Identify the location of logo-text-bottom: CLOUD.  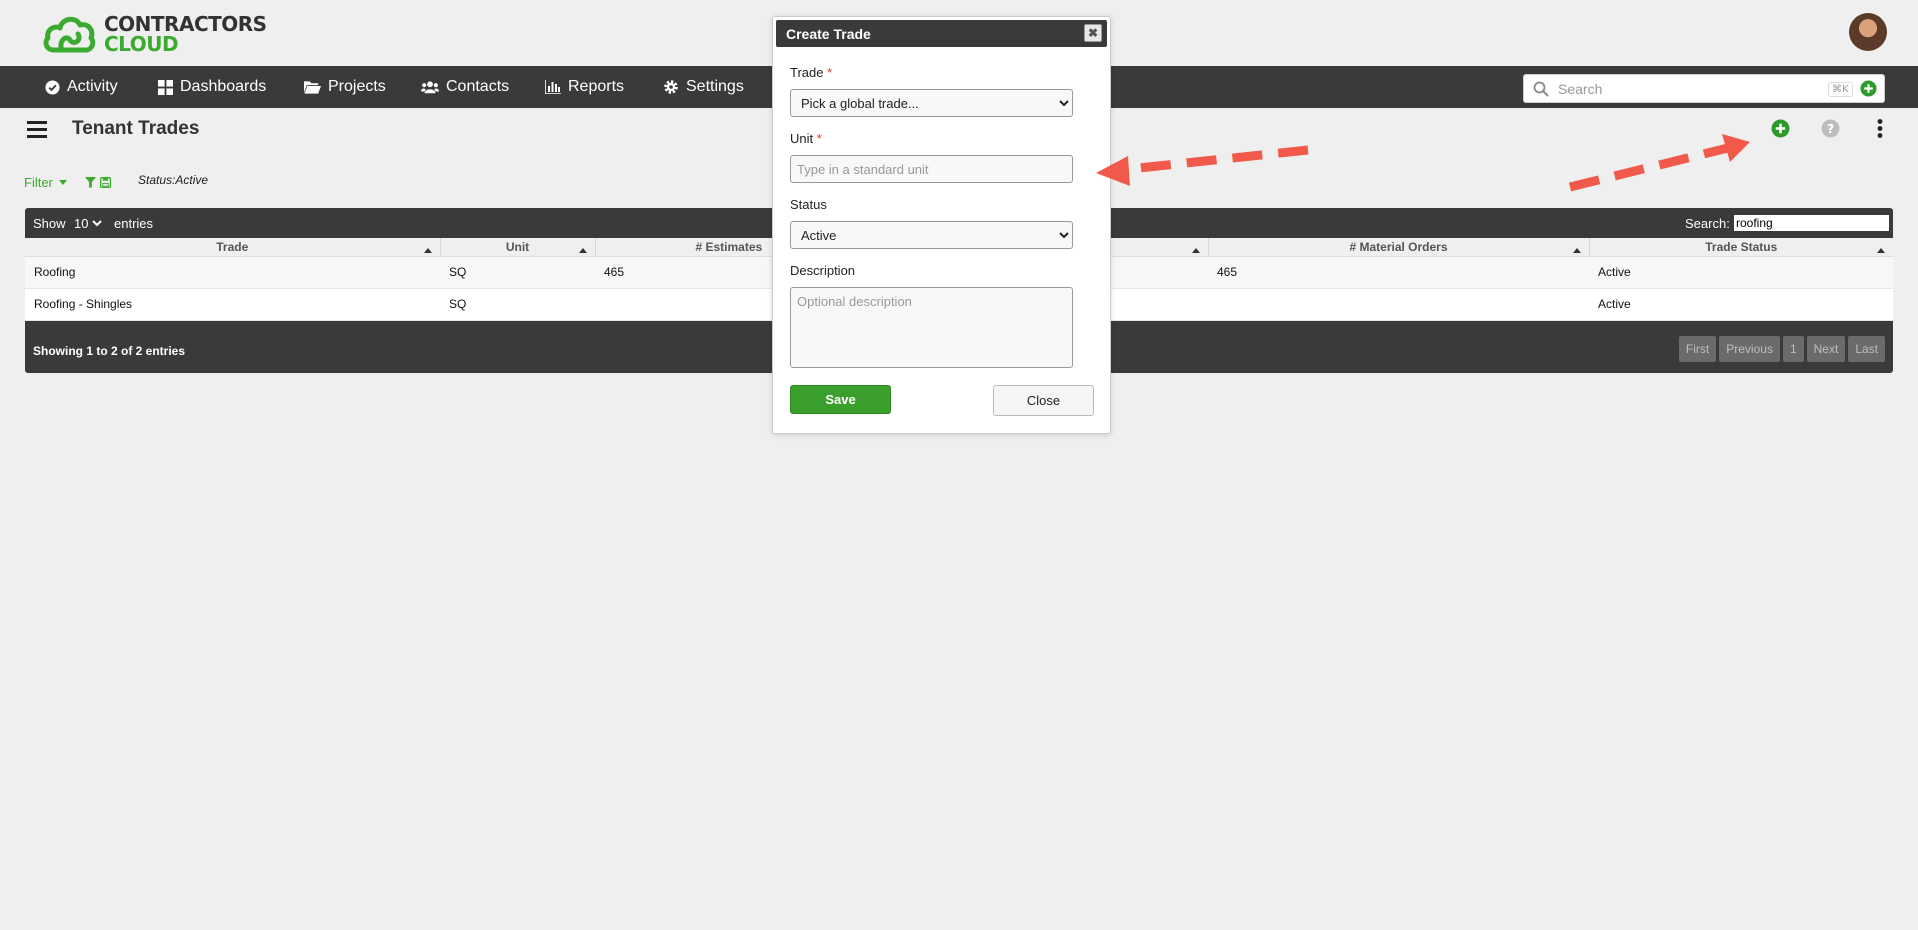
(141, 44).